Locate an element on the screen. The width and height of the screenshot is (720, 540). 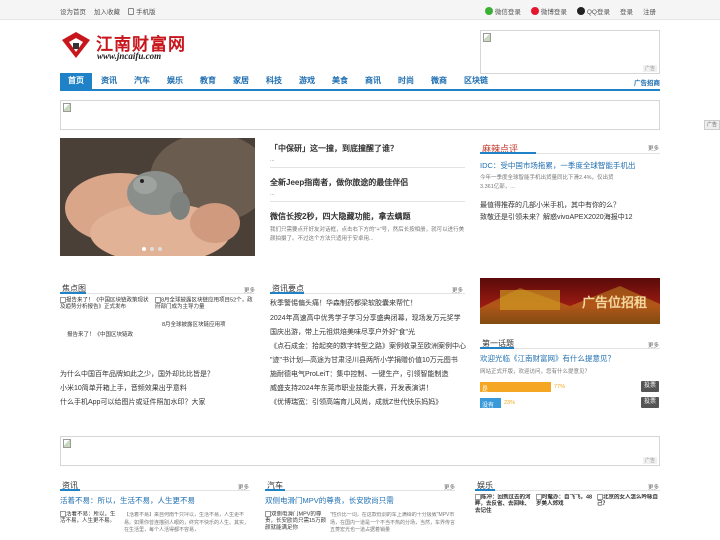
news-item: 国庆出游，带上元祖烘焙美味尽享户外好"食"光 is located at coordinates (342, 332).